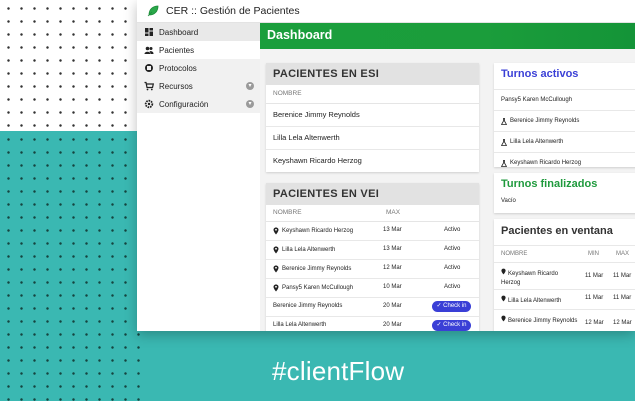 Image resolution: width=635 pixels, height=401 pixels. Describe the element at coordinates (372, 74) in the screenshot. I see `card-title: PACIENTES EN ESI` at that location.